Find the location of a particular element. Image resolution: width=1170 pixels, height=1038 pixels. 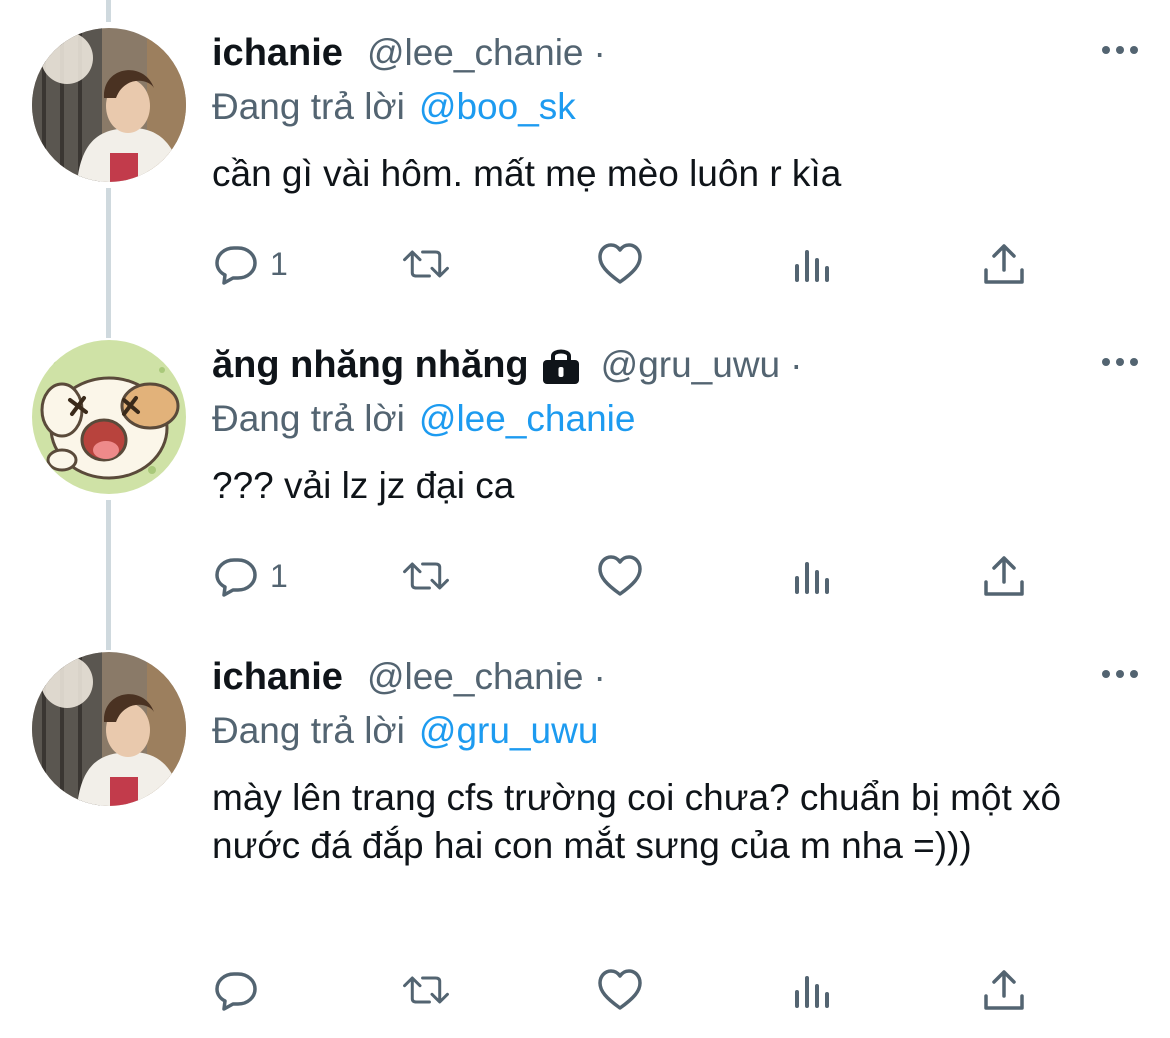

lock-icon is located at coordinates (560, 366).